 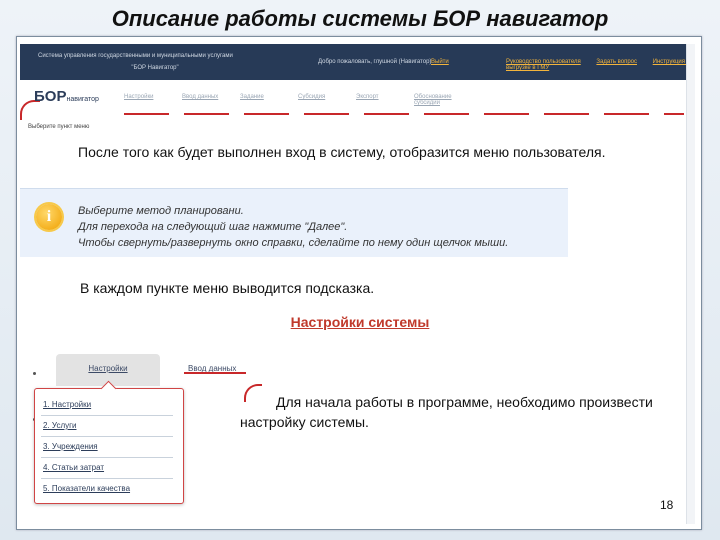 I want to click on slide-title: Описание работы системы БОР навигатор, so click(x=360, y=18).